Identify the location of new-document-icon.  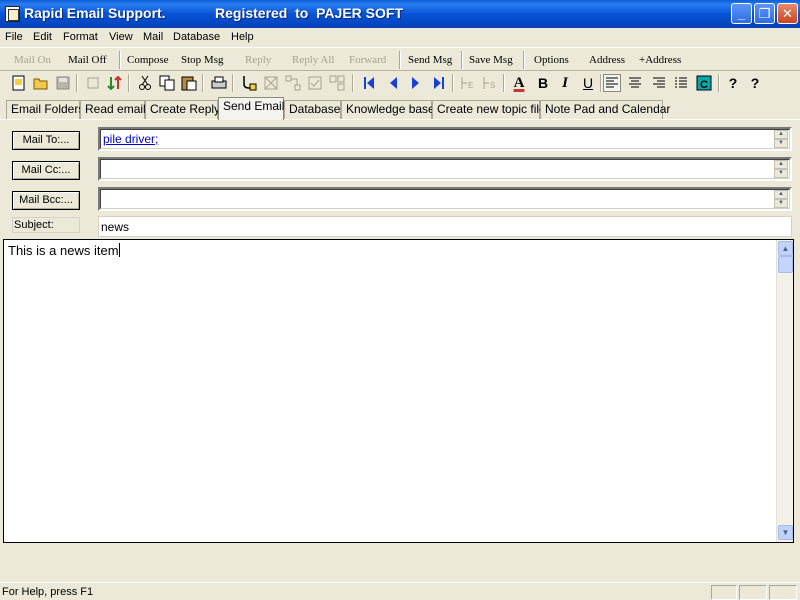
(19, 83).